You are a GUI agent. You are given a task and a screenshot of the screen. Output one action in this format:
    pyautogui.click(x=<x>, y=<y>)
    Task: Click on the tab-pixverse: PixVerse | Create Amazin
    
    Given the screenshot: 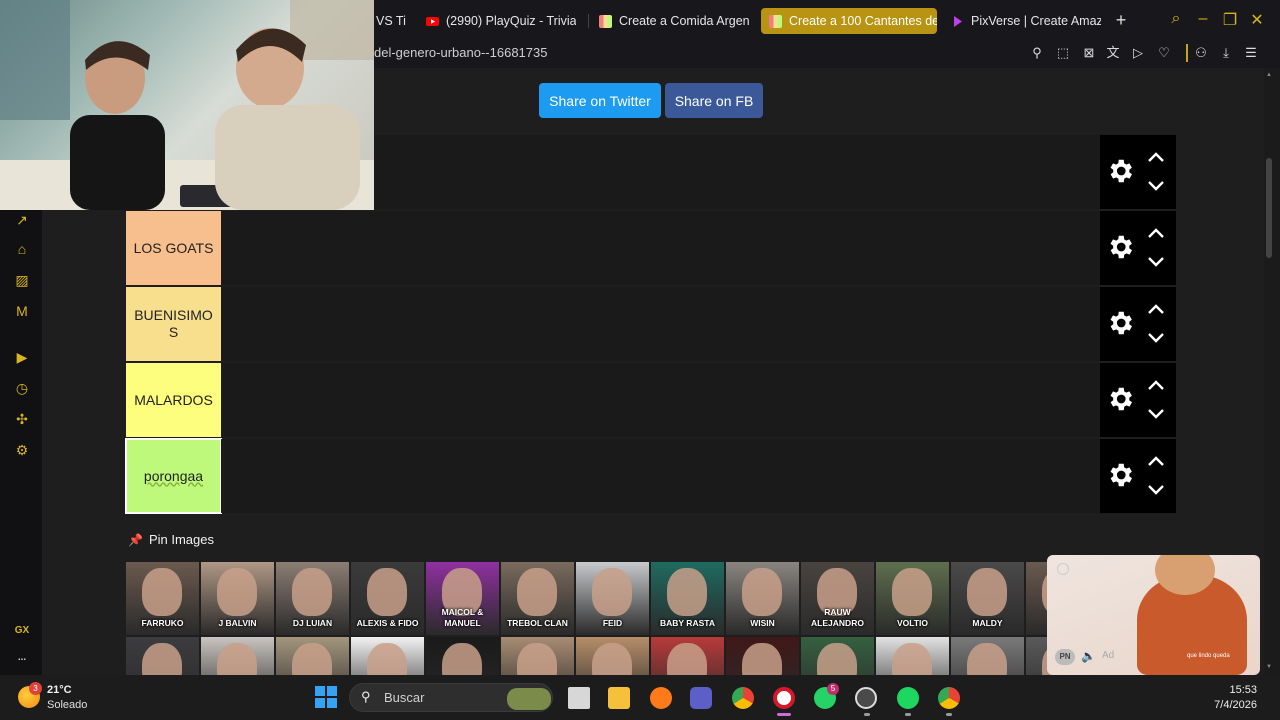 What is the action you would take?
    pyautogui.click(x=1026, y=21)
    